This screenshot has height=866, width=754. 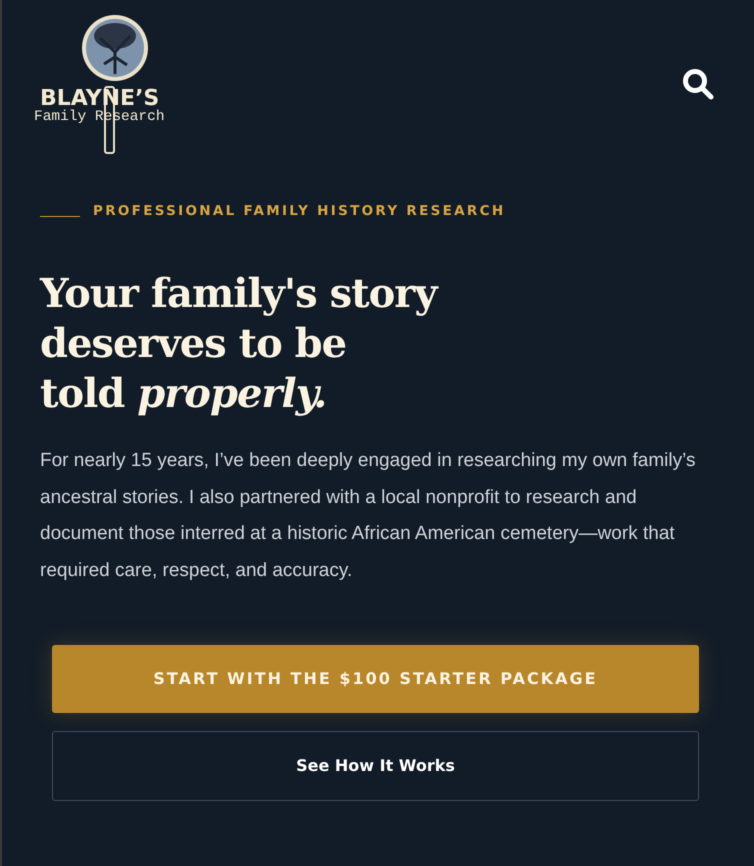 I want to click on search-icon, so click(x=698, y=84).